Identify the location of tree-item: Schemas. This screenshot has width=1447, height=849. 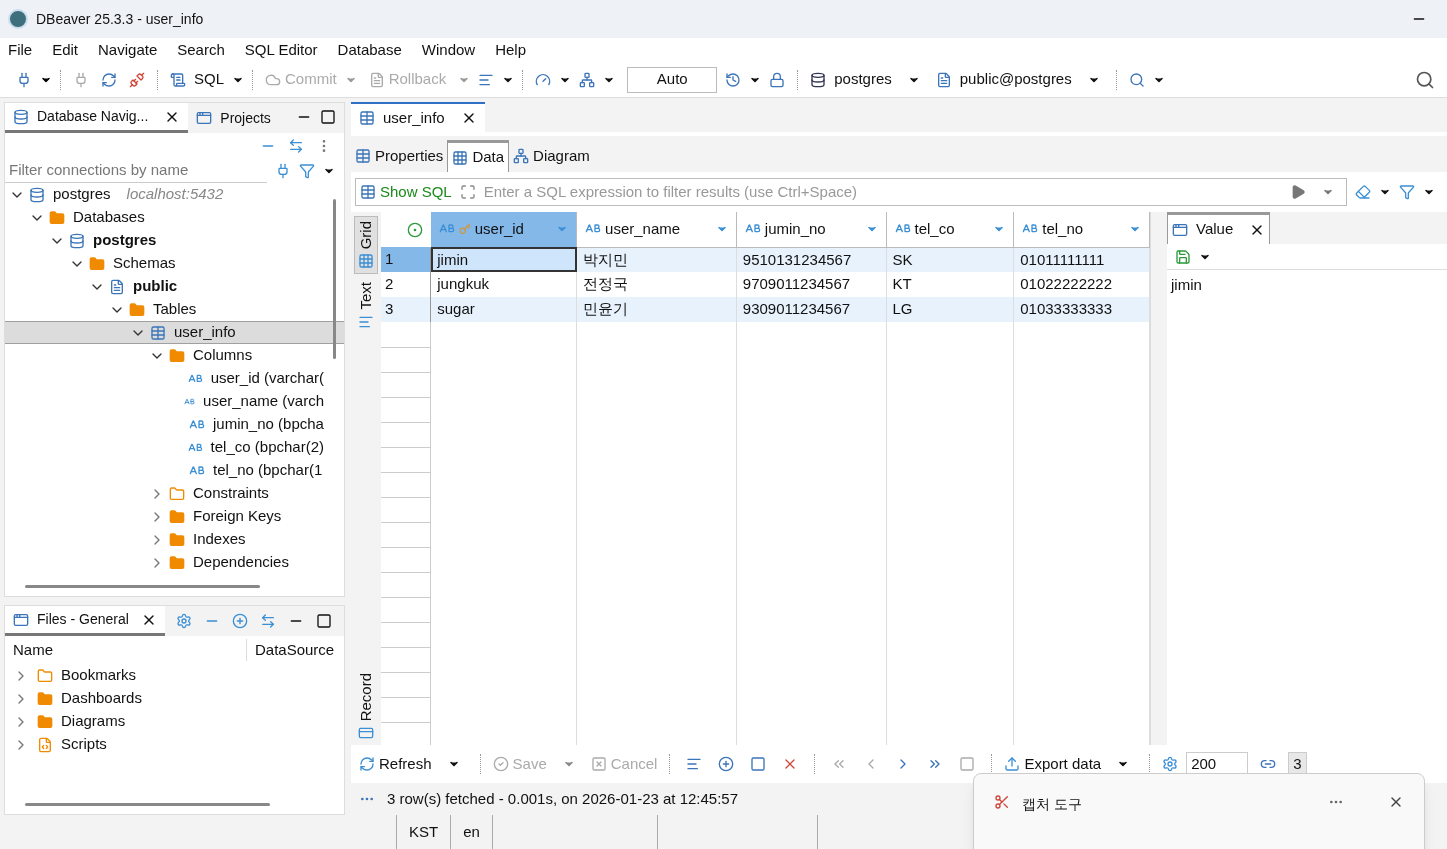
(196, 263).